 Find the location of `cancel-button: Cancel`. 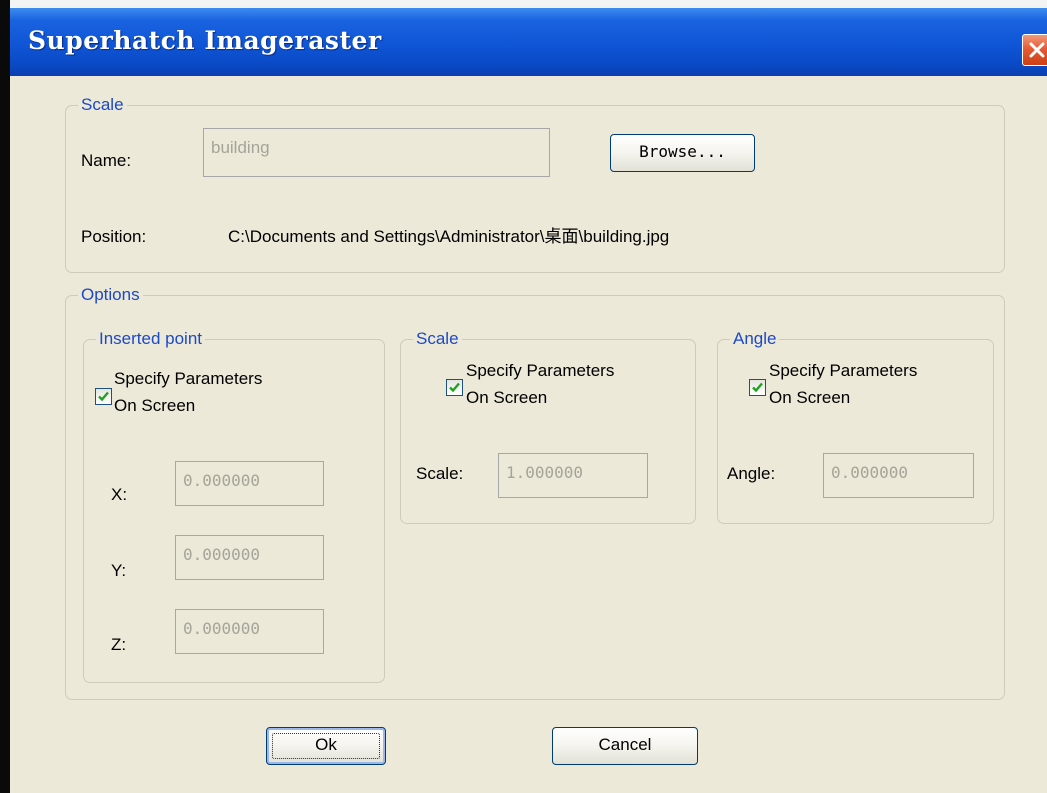

cancel-button: Cancel is located at coordinates (625, 746).